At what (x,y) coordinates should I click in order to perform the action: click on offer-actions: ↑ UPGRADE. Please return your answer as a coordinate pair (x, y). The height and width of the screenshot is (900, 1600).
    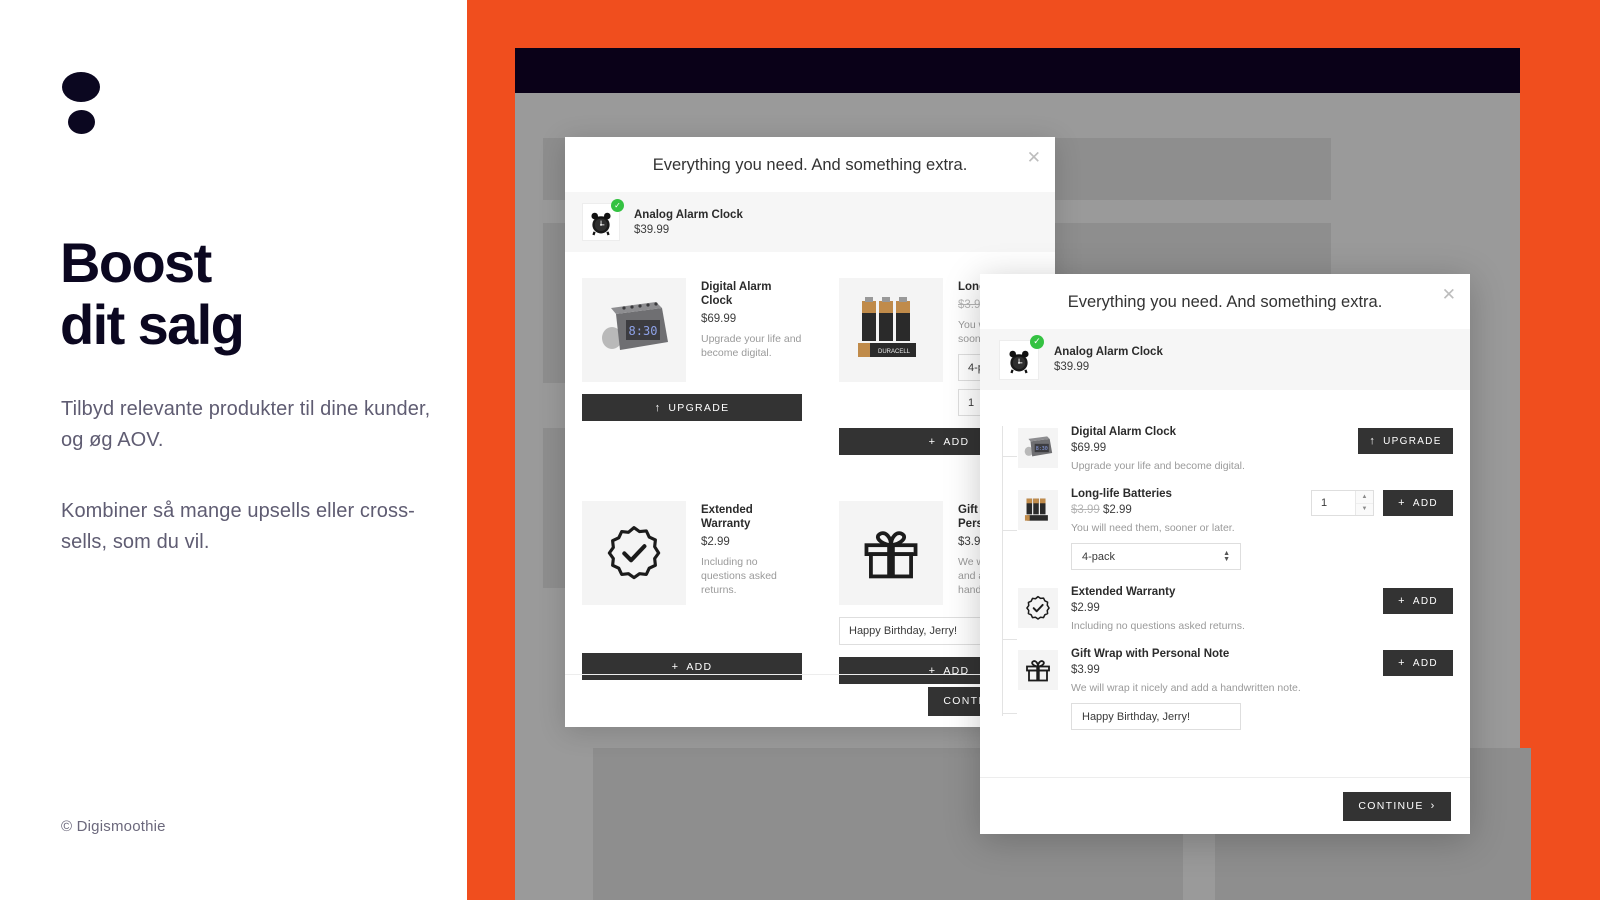
    Looking at the image, I should click on (1405, 440).